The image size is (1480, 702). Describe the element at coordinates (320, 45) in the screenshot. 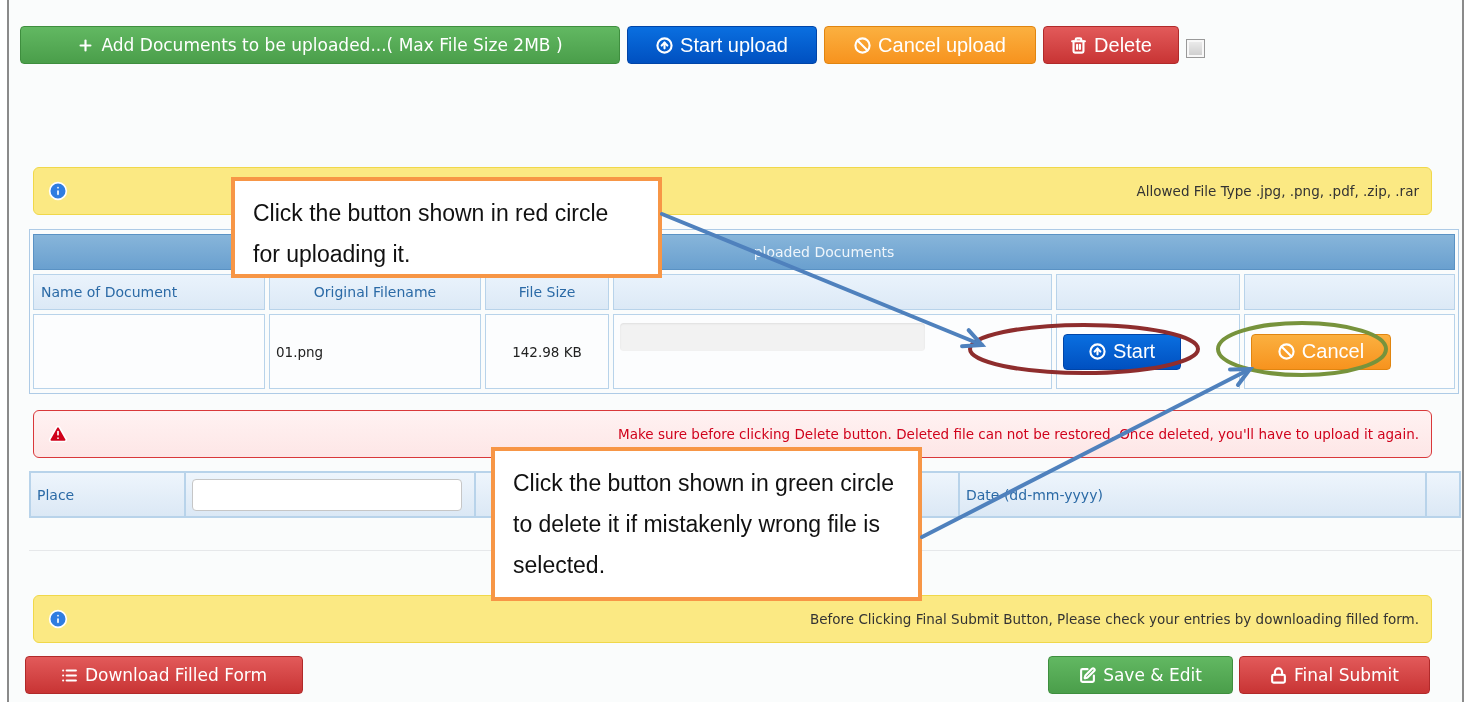

I see `add-documents-button: Add Documents to be uploaded...( Max File Size 2MB )` at that location.